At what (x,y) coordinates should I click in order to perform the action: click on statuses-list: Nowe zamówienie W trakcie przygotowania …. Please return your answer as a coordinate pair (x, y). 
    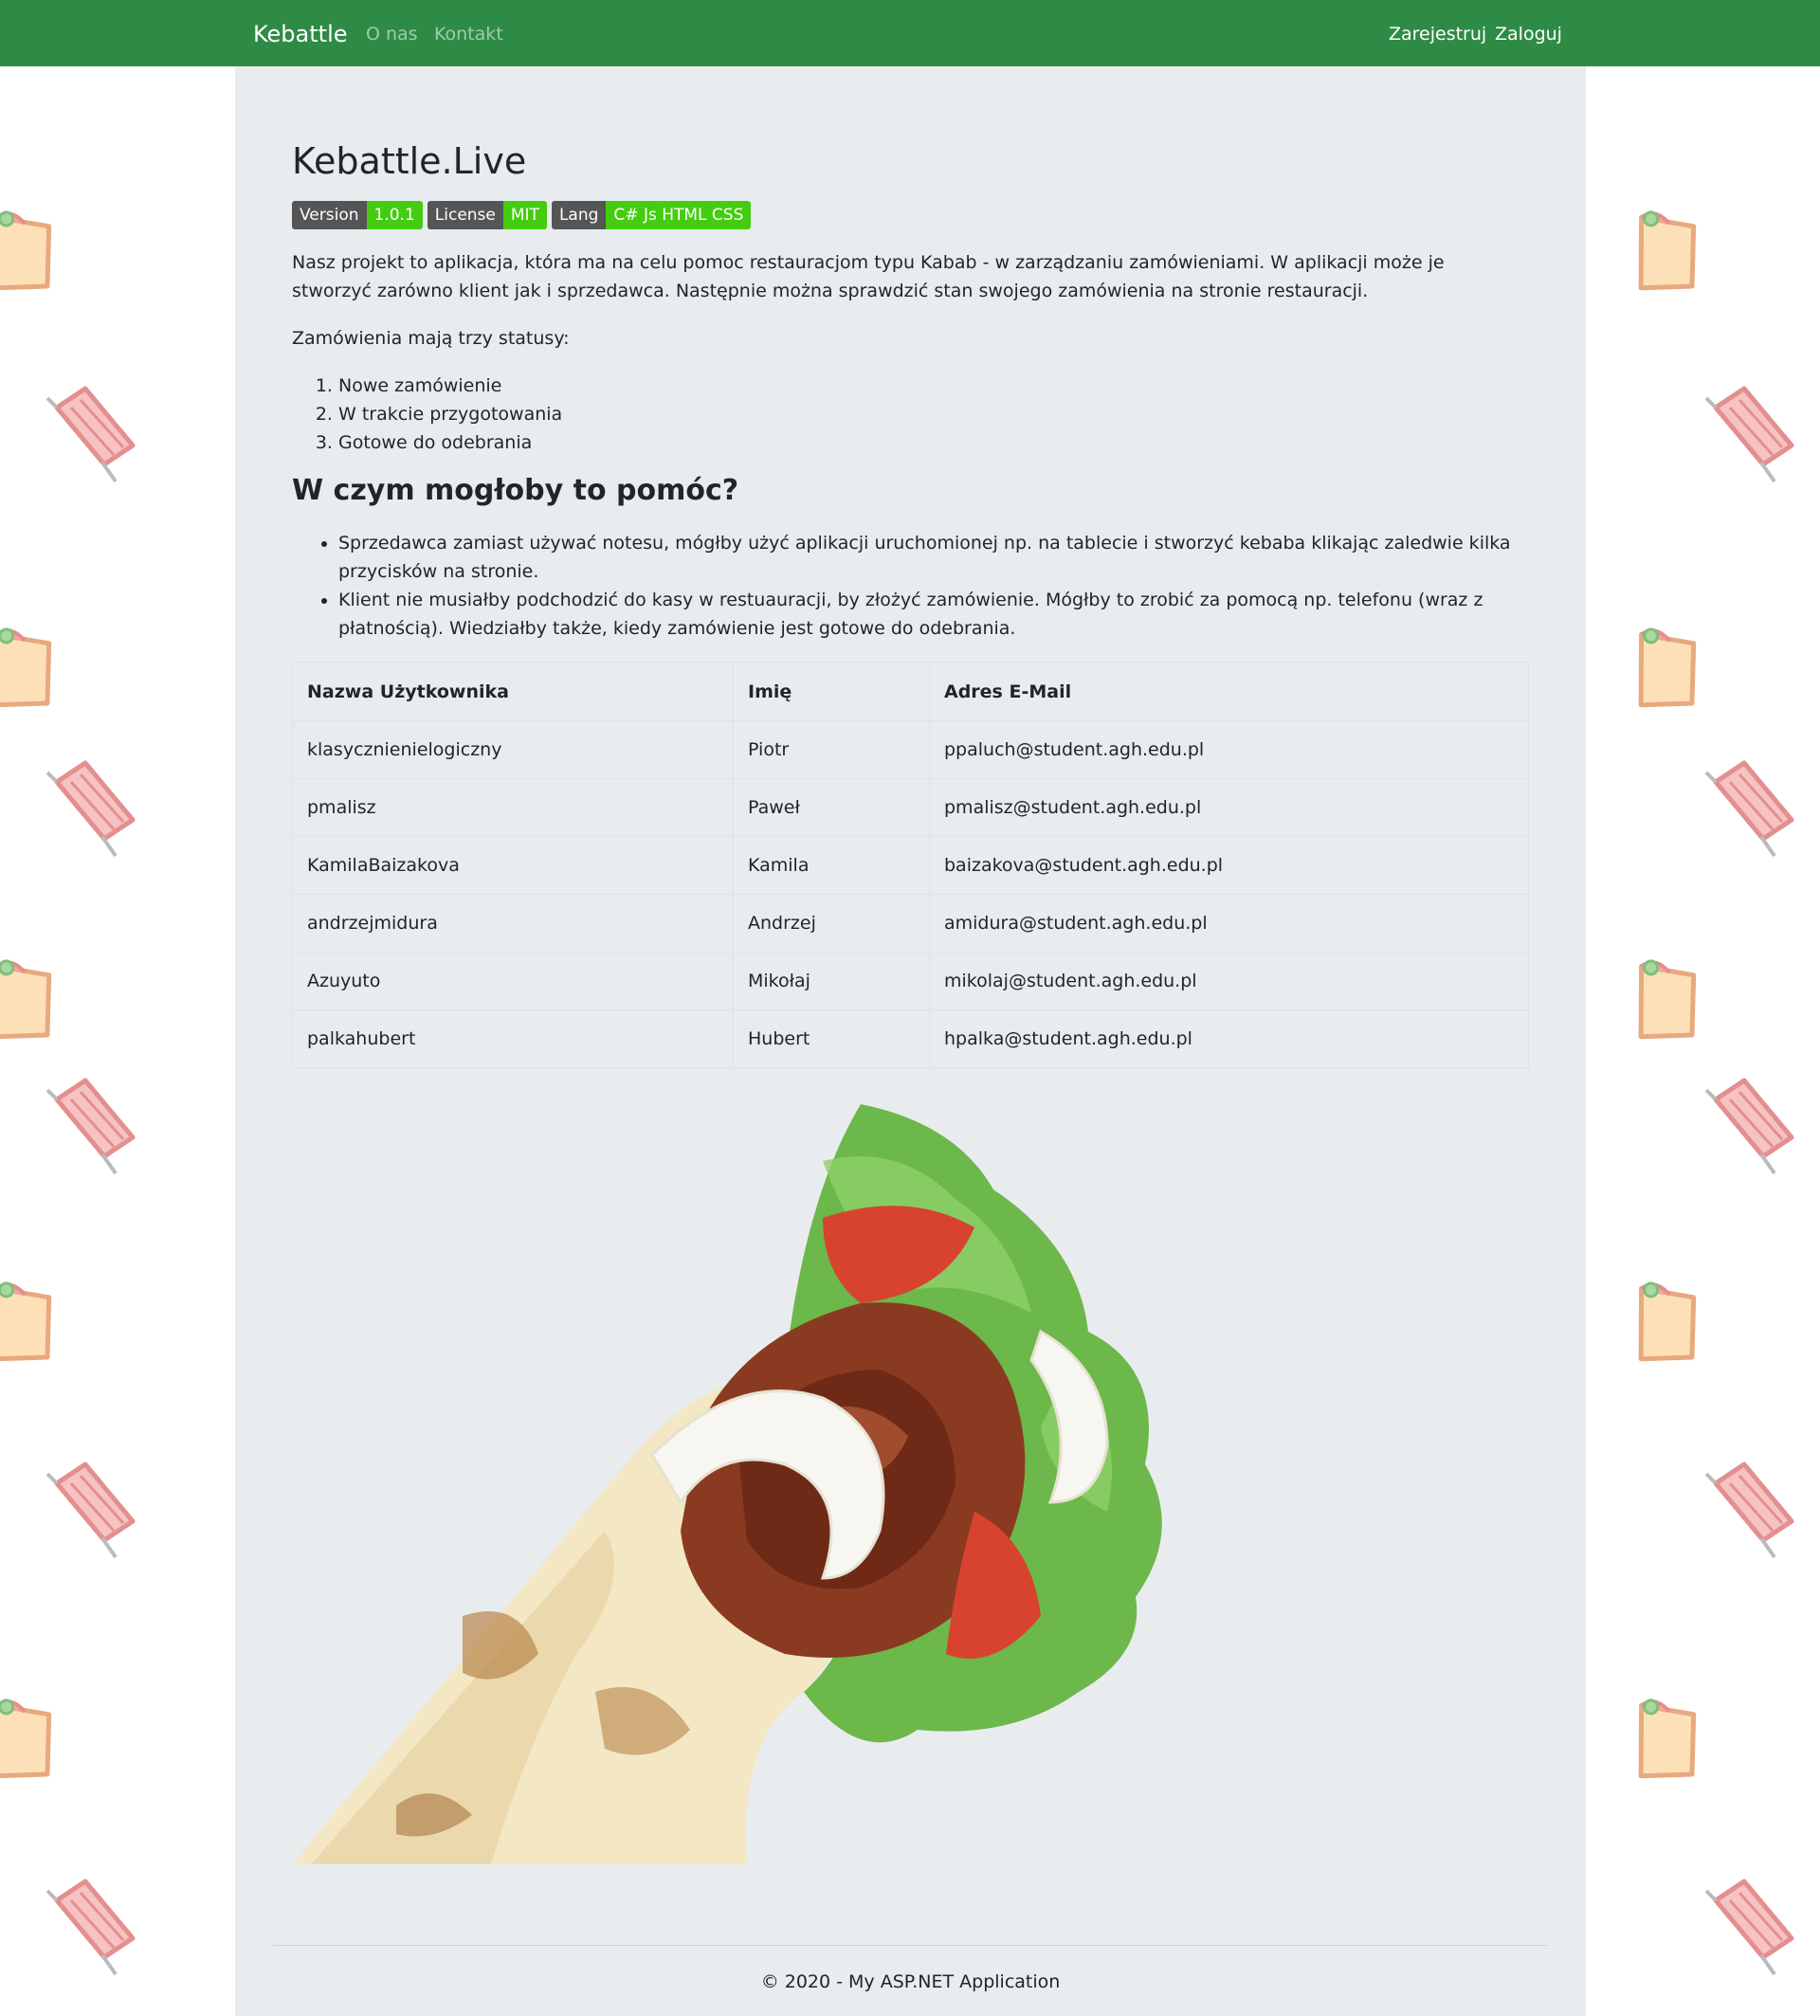
    Looking at the image, I should click on (427, 414).